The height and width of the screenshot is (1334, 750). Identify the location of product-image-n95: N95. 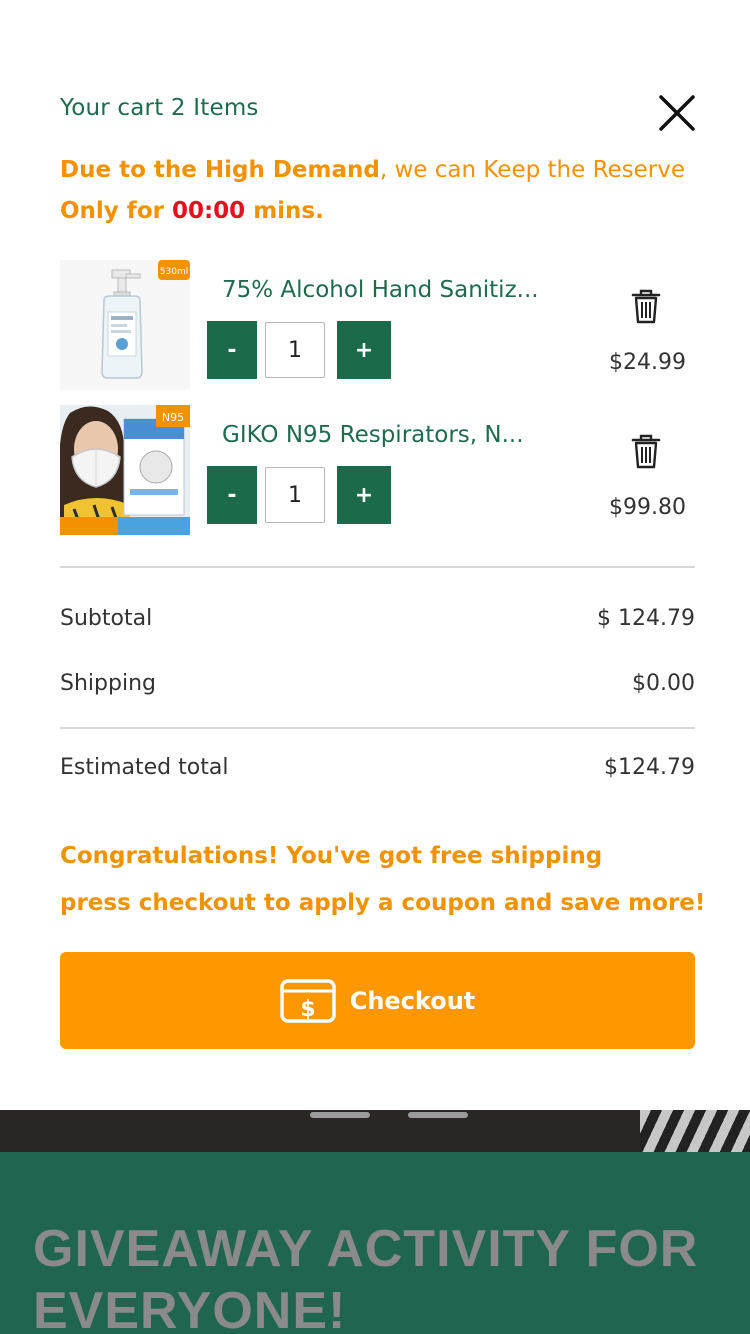
(125, 470).